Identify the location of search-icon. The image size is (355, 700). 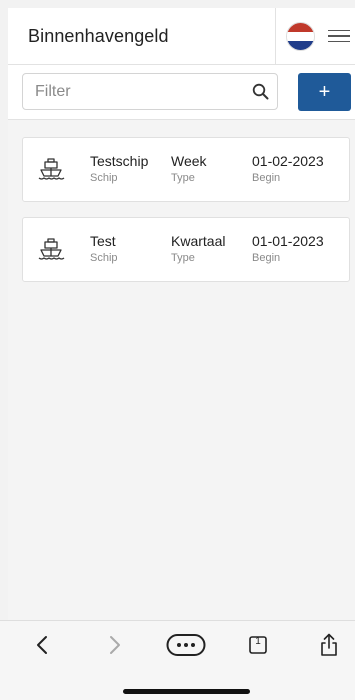
(260, 91).